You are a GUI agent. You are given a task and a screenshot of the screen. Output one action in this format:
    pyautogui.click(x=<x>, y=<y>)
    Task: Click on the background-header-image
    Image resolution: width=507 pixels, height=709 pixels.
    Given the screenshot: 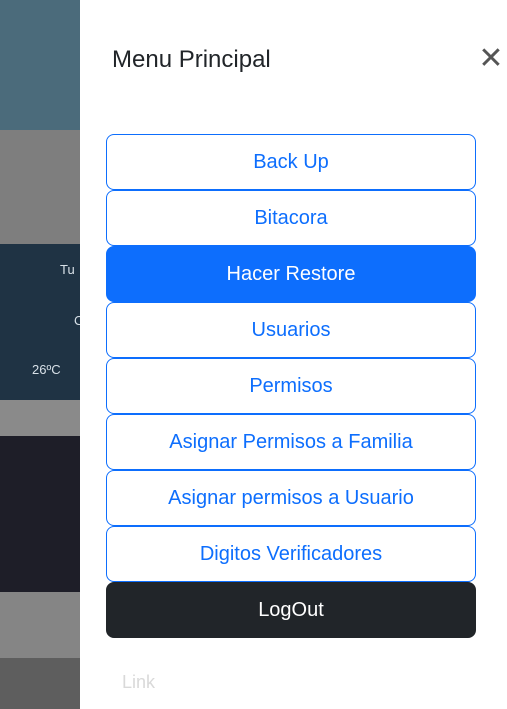 What is the action you would take?
    pyautogui.click(x=40, y=65)
    